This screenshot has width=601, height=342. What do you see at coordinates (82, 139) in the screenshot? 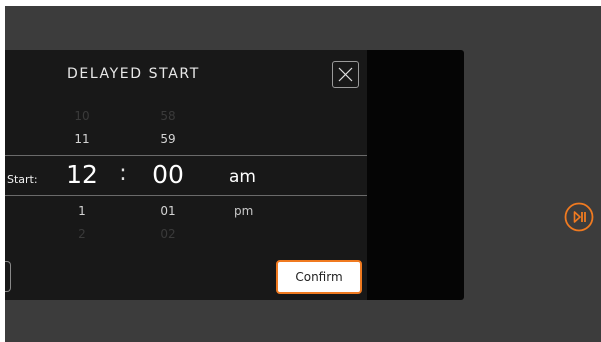
I see `hour-option: 11` at bounding box center [82, 139].